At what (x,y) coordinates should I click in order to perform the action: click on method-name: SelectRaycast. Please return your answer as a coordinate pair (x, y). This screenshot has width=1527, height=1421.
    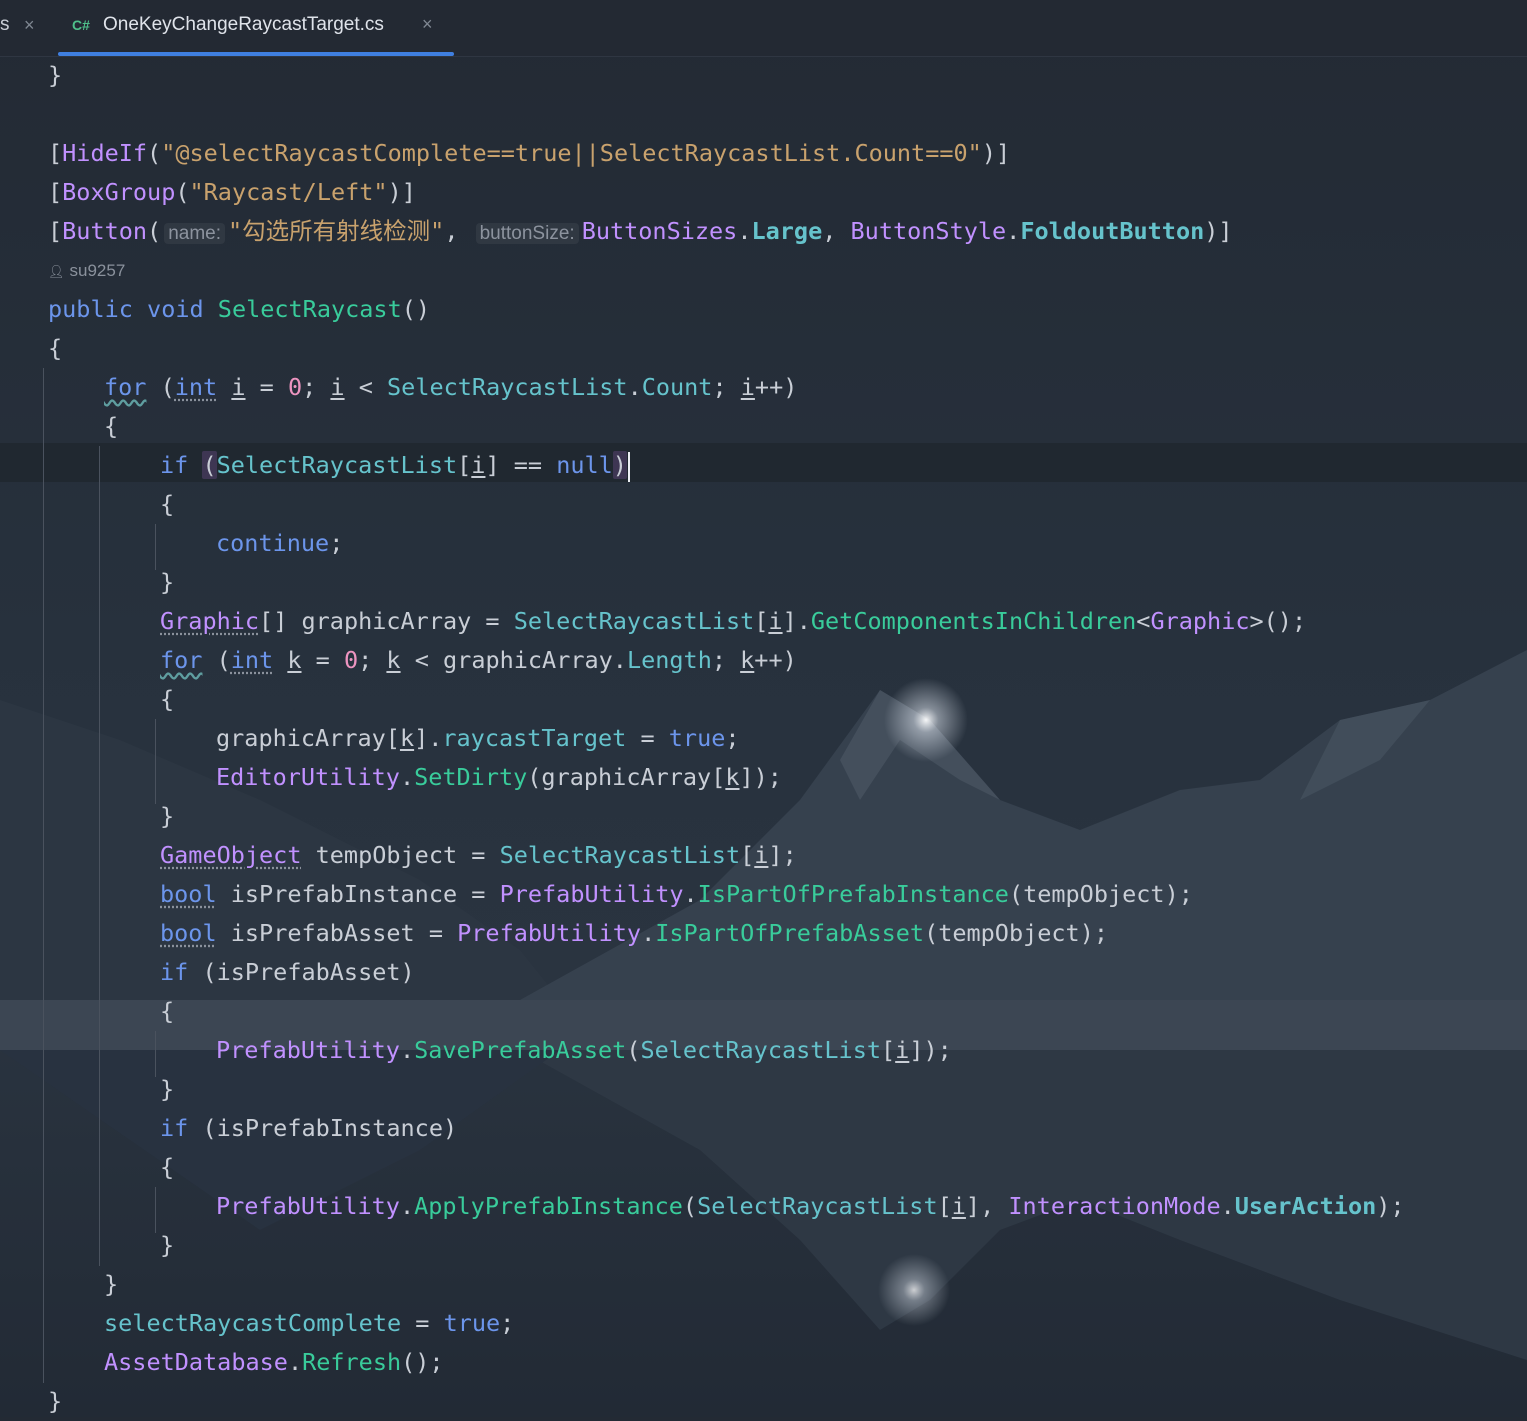
    Looking at the image, I should click on (310, 309).